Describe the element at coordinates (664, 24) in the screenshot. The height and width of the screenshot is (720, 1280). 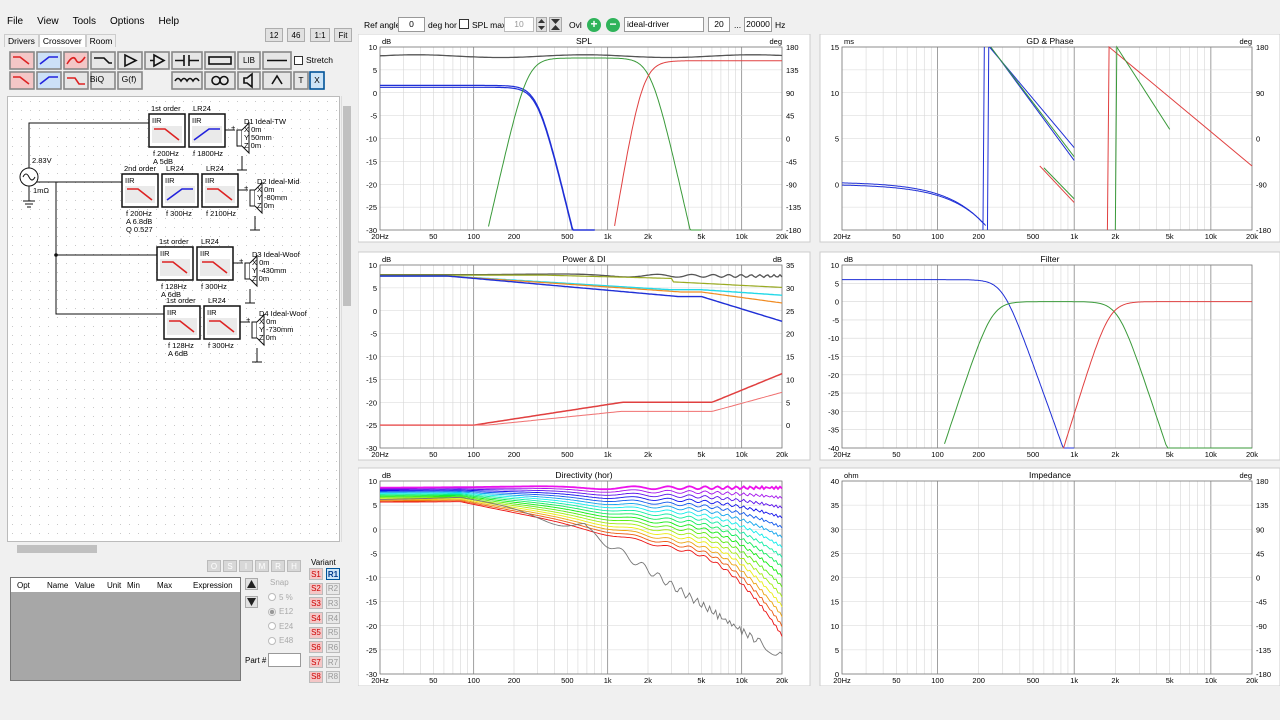
I see `overlay-driver-input: ideal-driver` at that location.